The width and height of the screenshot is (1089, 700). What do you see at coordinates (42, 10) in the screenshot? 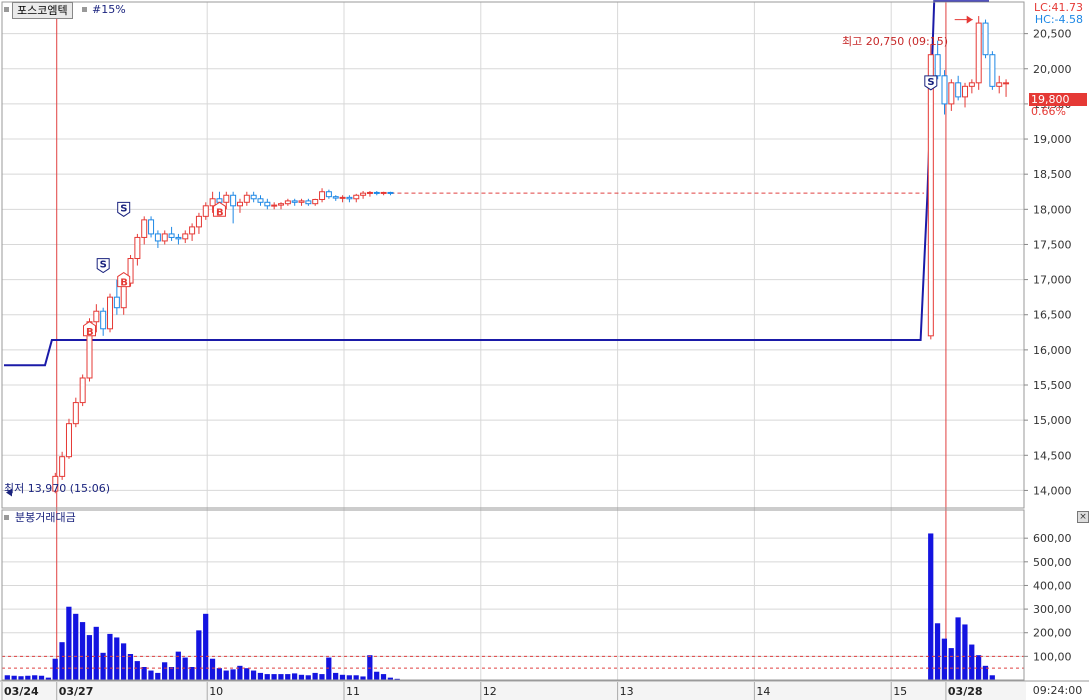
I see `stock-name-tab: 포스코엠텍` at bounding box center [42, 10].